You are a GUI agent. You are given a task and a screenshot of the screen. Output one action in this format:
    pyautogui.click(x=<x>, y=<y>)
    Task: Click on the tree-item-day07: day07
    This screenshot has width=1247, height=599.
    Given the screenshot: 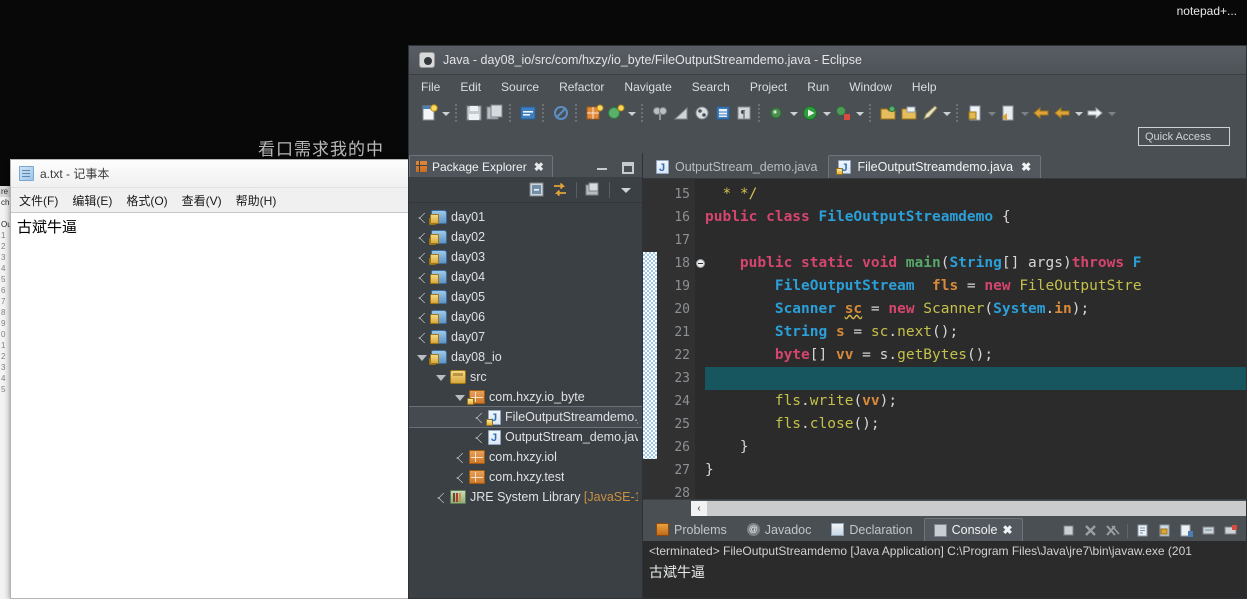 What is the action you would take?
    pyautogui.click(x=525, y=337)
    